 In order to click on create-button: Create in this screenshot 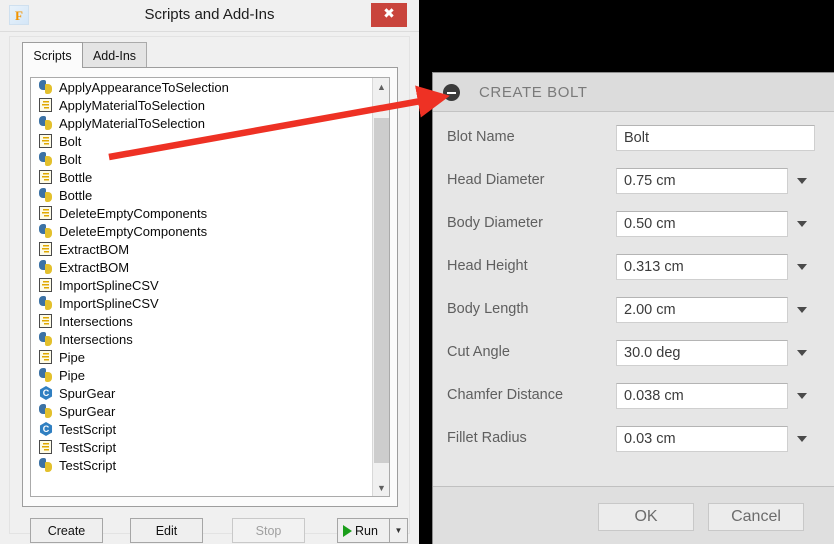, I will do `click(66, 530)`.